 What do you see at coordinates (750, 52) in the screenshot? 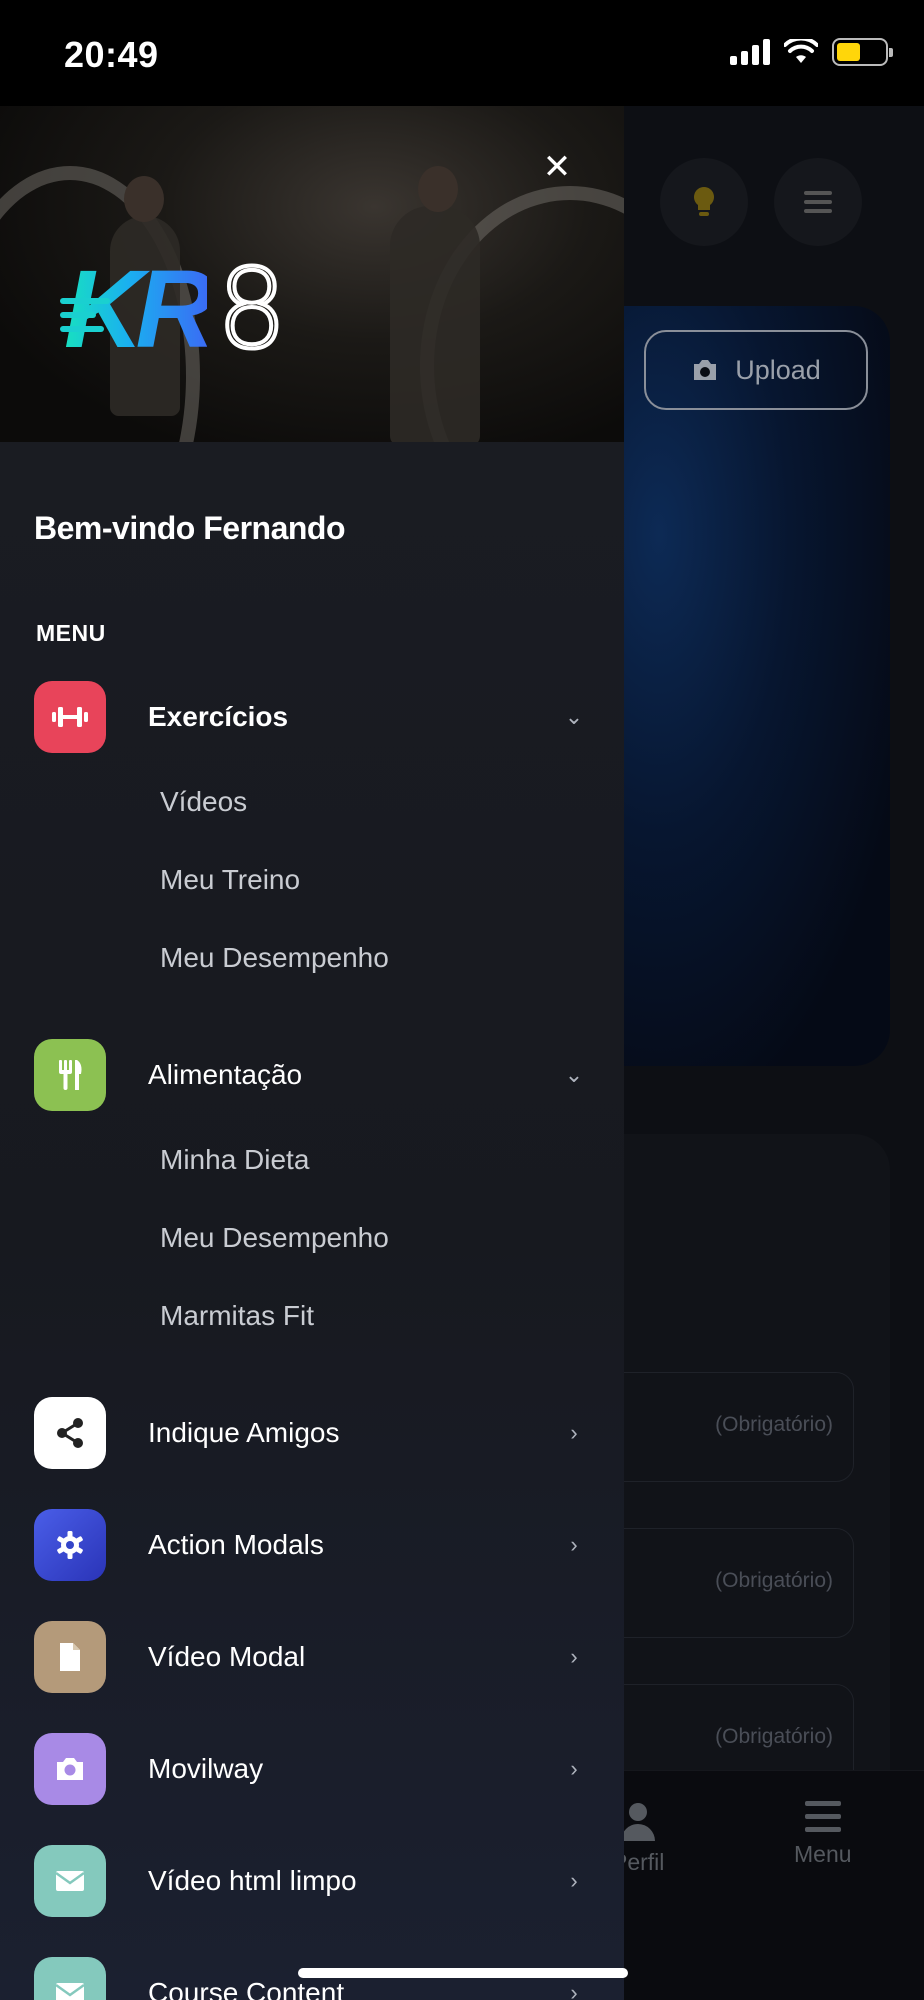
I see `cellular-signal-icon` at bounding box center [750, 52].